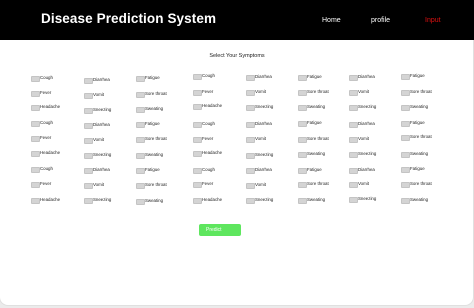 Image resolution: width=474 pixels, height=308 pixels. Describe the element at coordinates (433, 20) in the screenshot. I see `nav-link-input: Input` at that location.